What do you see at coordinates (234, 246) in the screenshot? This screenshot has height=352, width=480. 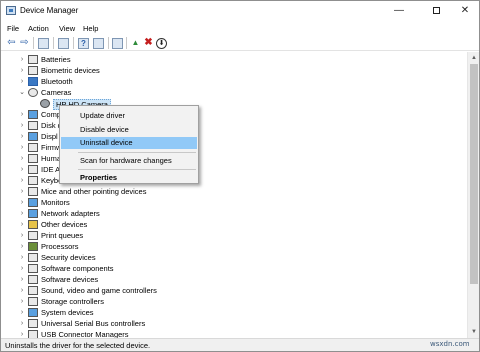 I see `tree-item-processors: › Processors` at bounding box center [234, 246].